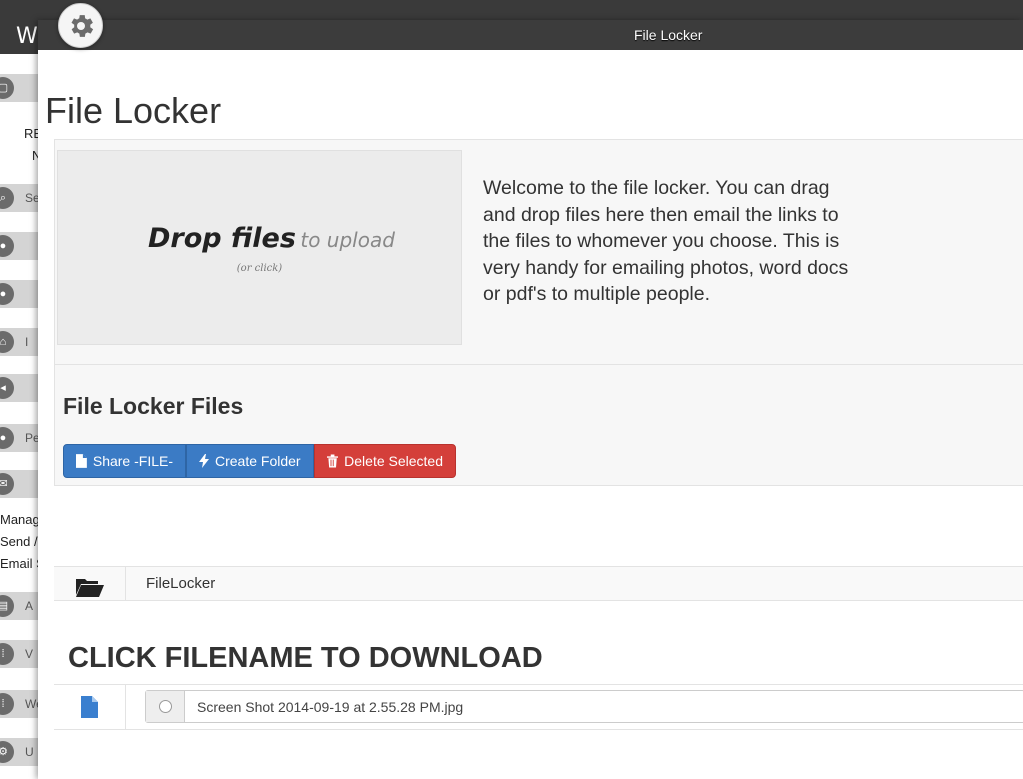 The height and width of the screenshot is (779, 1023). I want to click on gear-icon, so click(82, 25).